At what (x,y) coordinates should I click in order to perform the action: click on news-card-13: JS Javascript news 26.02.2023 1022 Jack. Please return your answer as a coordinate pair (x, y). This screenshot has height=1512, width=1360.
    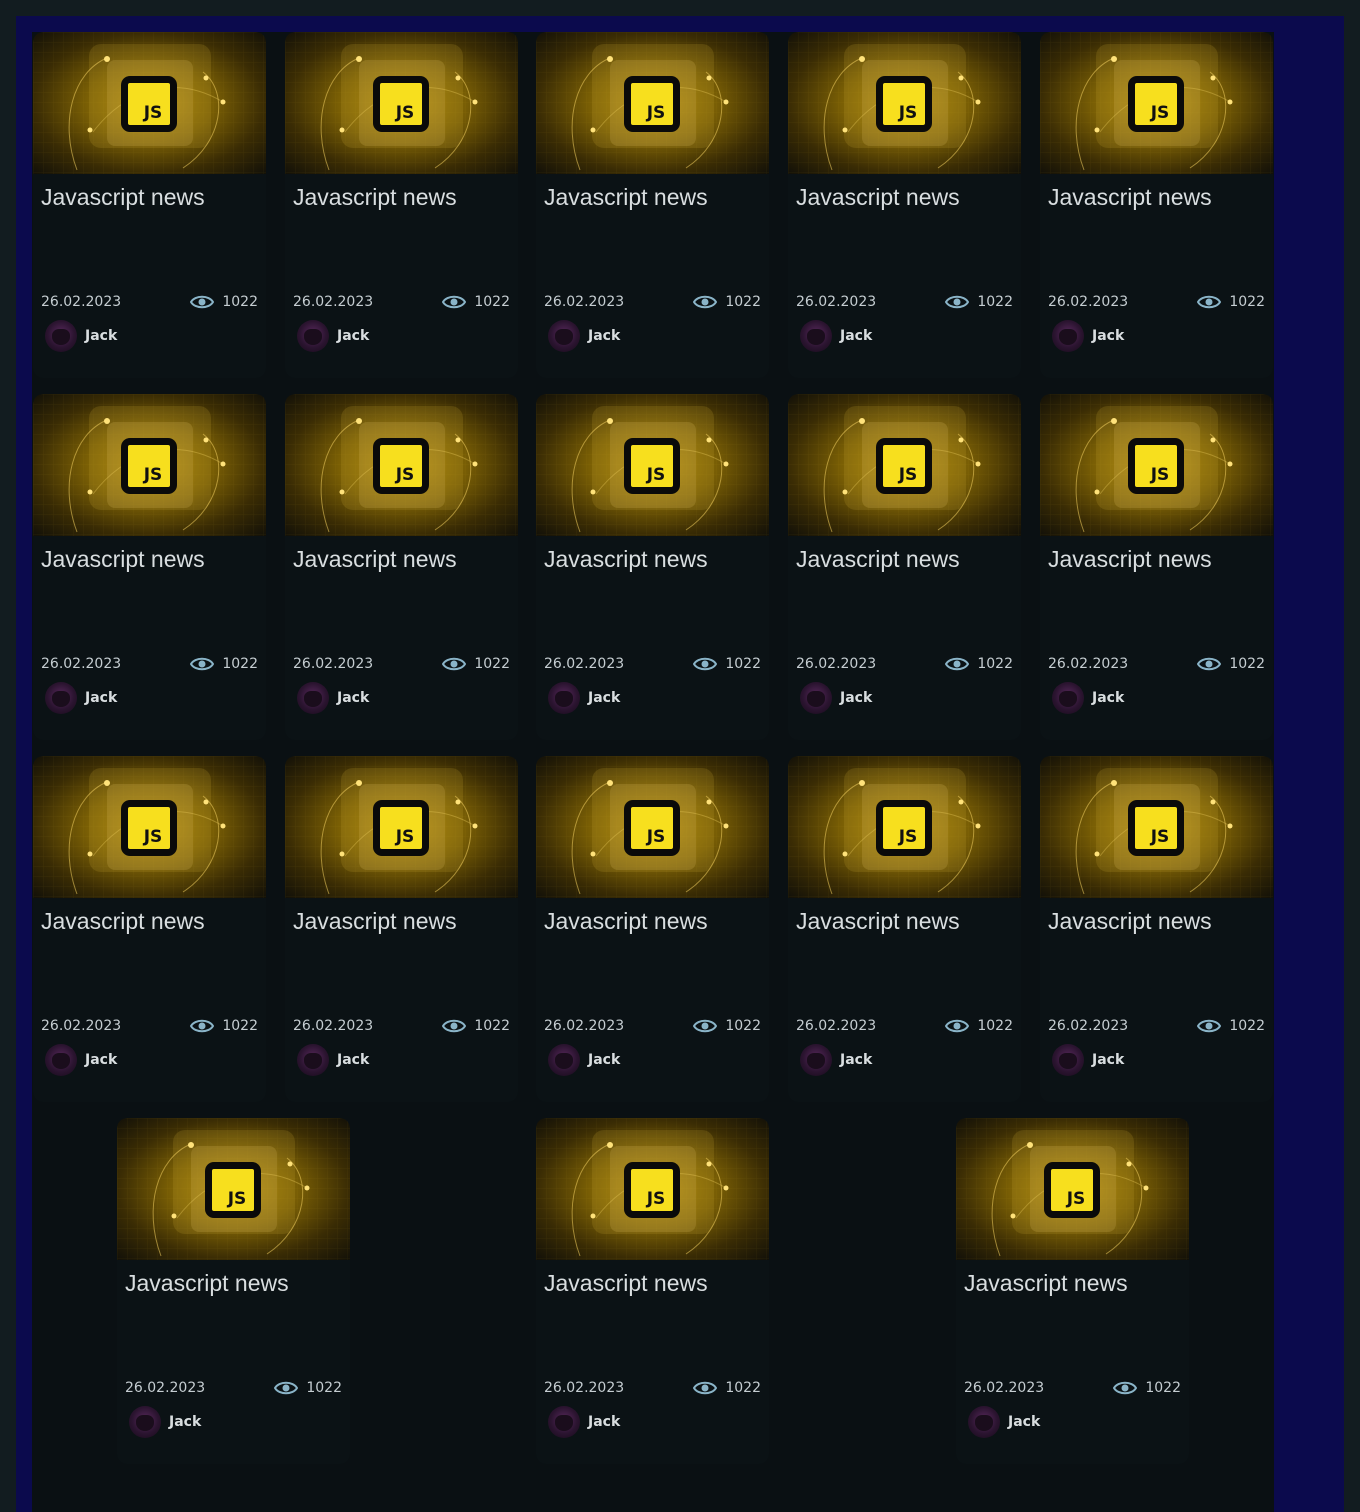
    Looking at the image, I should click on (652, 929).